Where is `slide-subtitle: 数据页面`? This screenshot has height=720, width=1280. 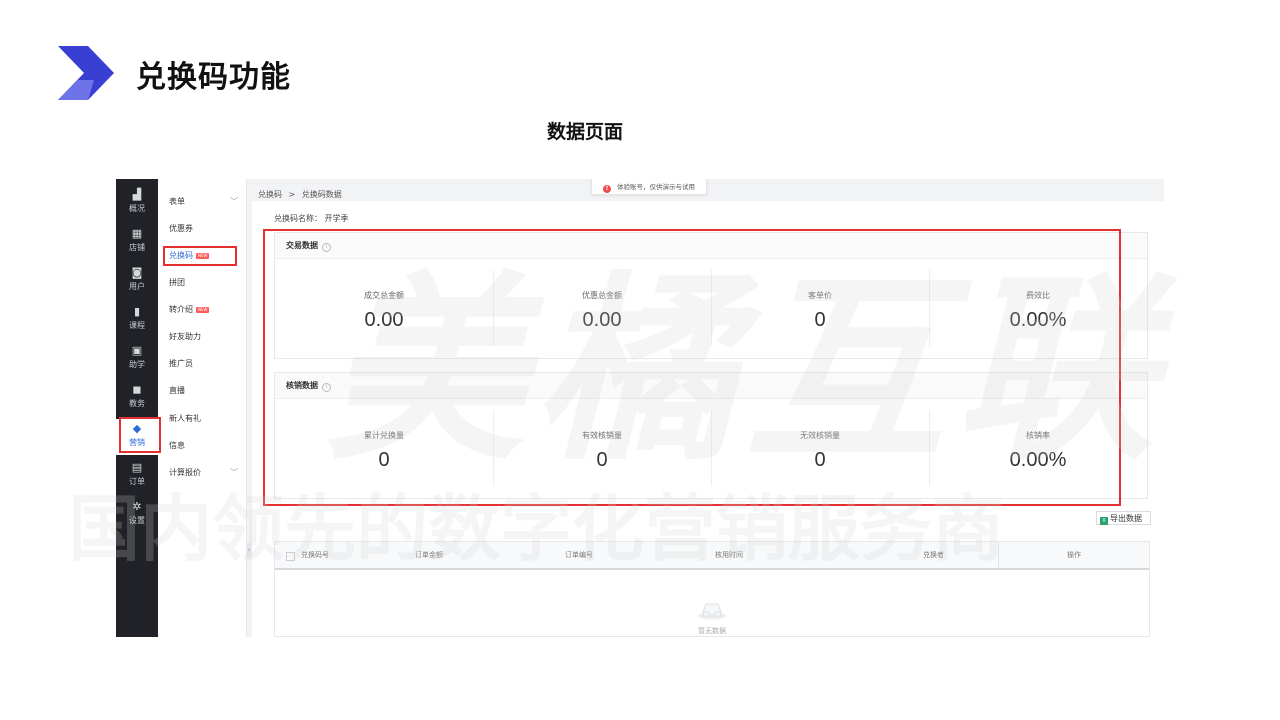
slide-subtitle: 数据页面 is located at coordinates (584, 132).